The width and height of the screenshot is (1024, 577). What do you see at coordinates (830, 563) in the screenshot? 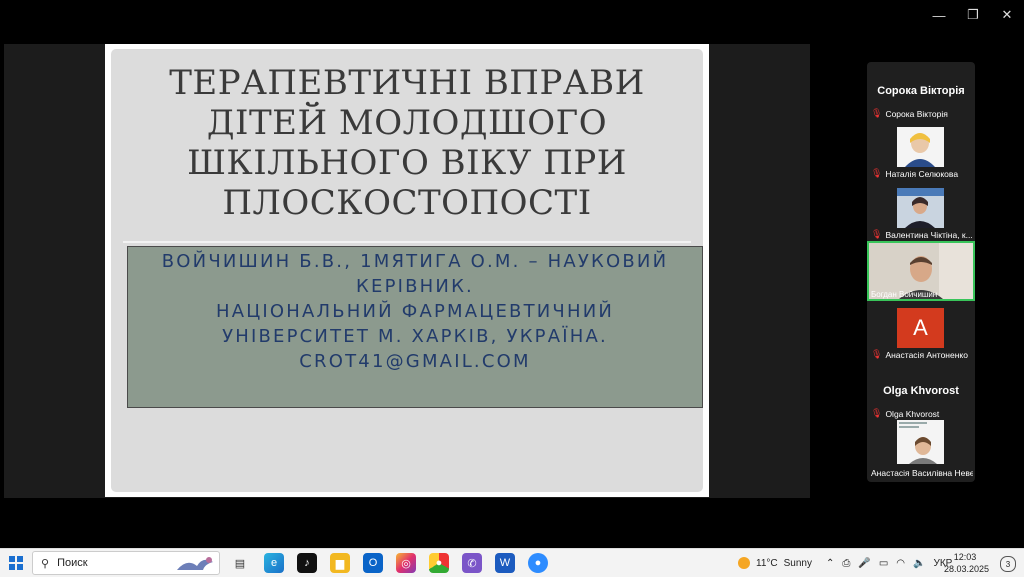
I see `chevron-up-icon: ⌃` at bounding box center [830, 563].